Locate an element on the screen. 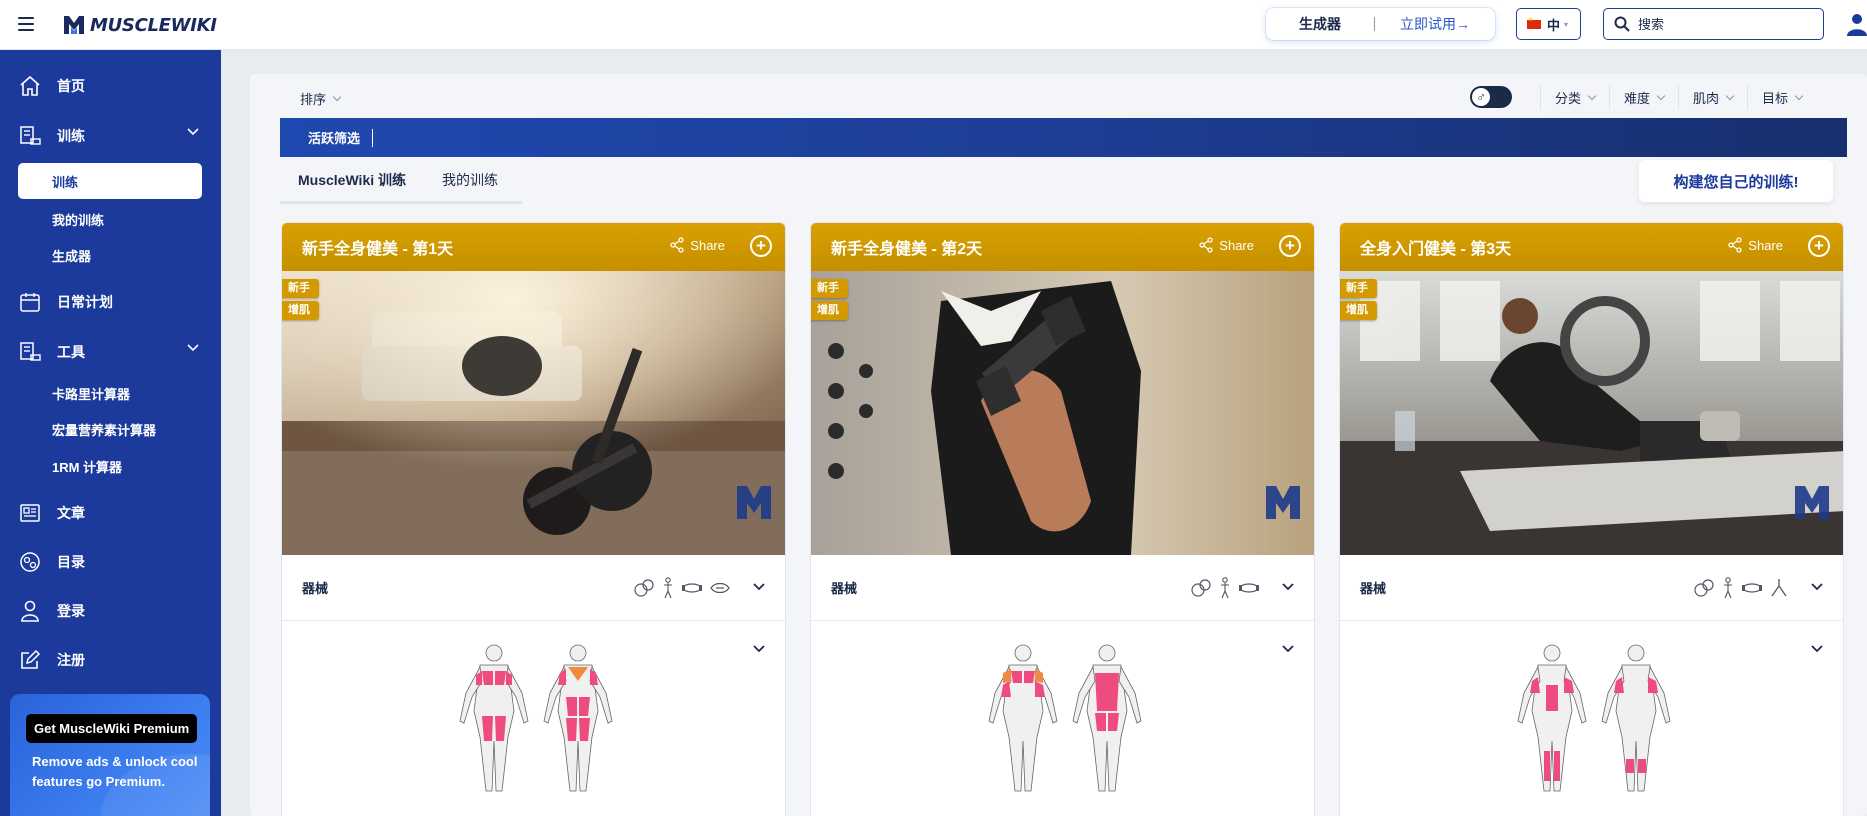 The height and width of the screenshot is (816, 1867). user-account-icon is located at coordinates (1857, 24).